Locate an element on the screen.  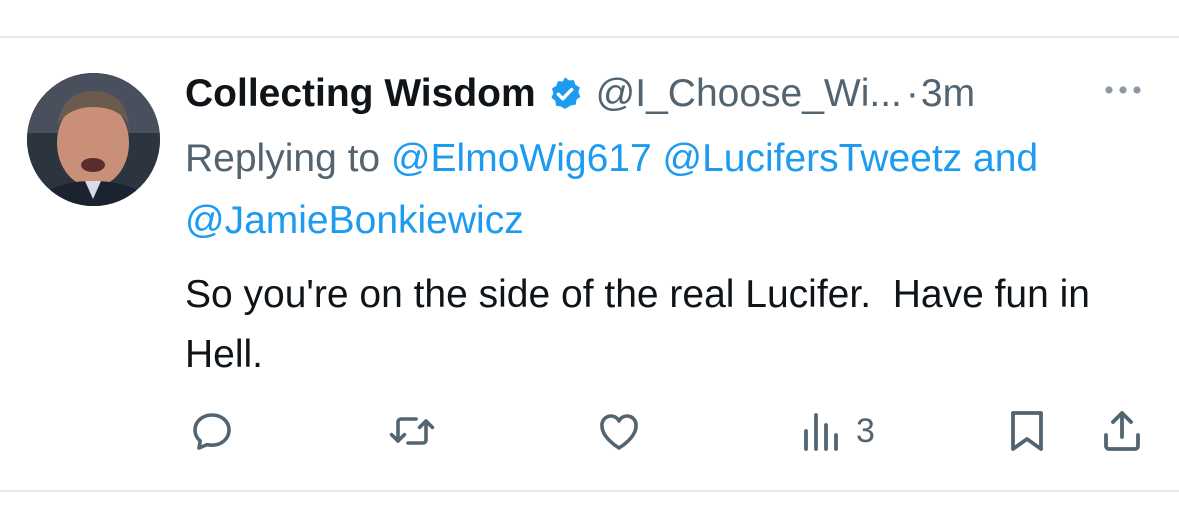
avatar is located at coordinates (93, 139).